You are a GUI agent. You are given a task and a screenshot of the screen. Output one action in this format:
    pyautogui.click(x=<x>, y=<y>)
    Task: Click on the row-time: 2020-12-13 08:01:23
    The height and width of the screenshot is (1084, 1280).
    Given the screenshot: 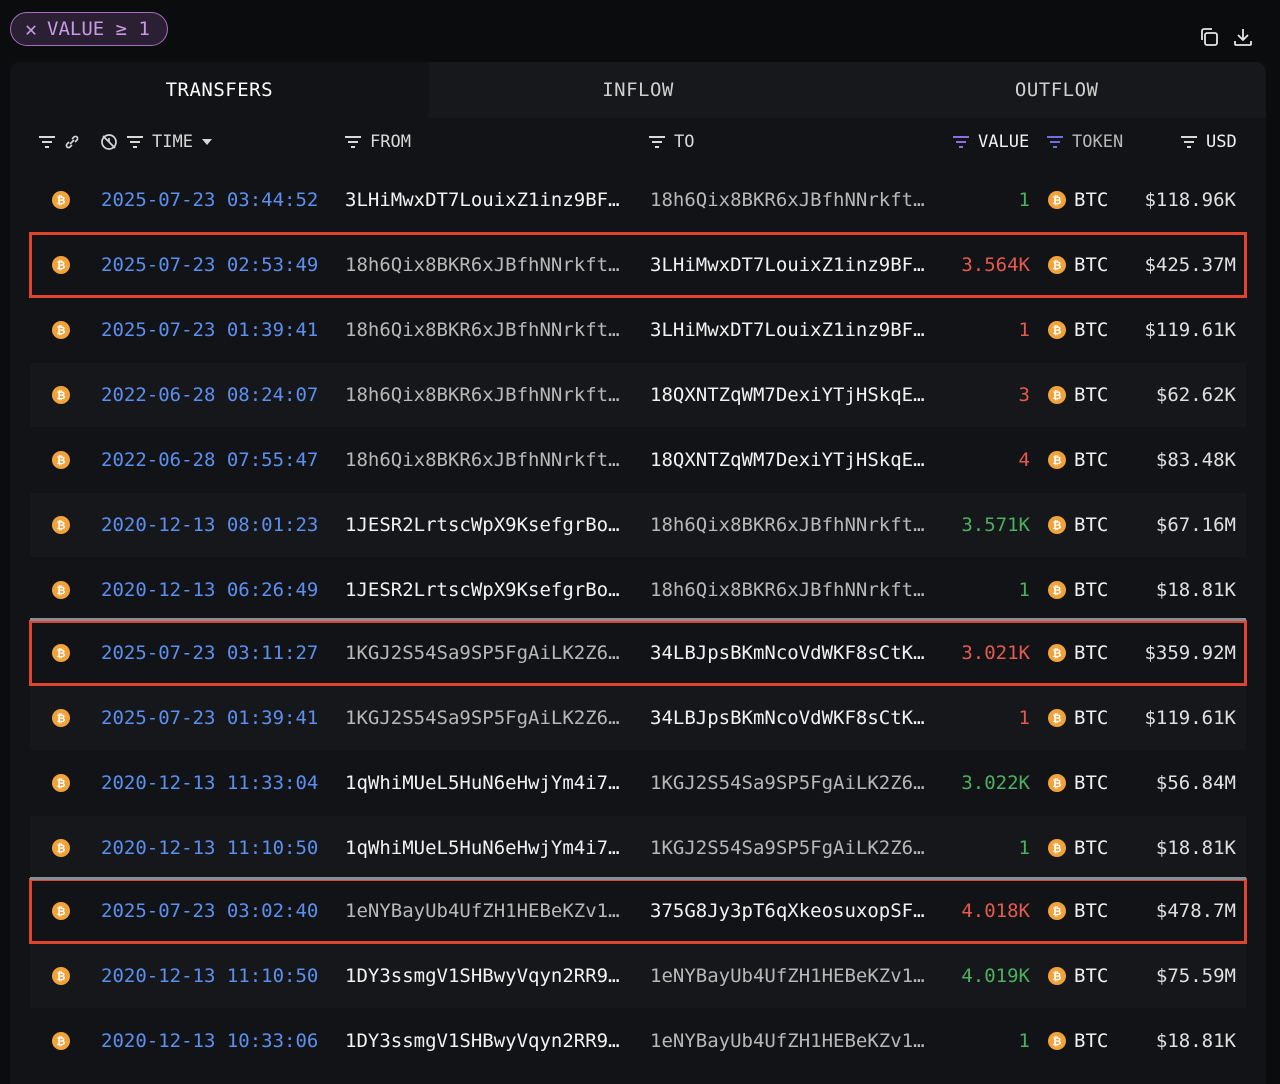 What is the action you would take?
    pyautogui.click(x=209, y=525)
    